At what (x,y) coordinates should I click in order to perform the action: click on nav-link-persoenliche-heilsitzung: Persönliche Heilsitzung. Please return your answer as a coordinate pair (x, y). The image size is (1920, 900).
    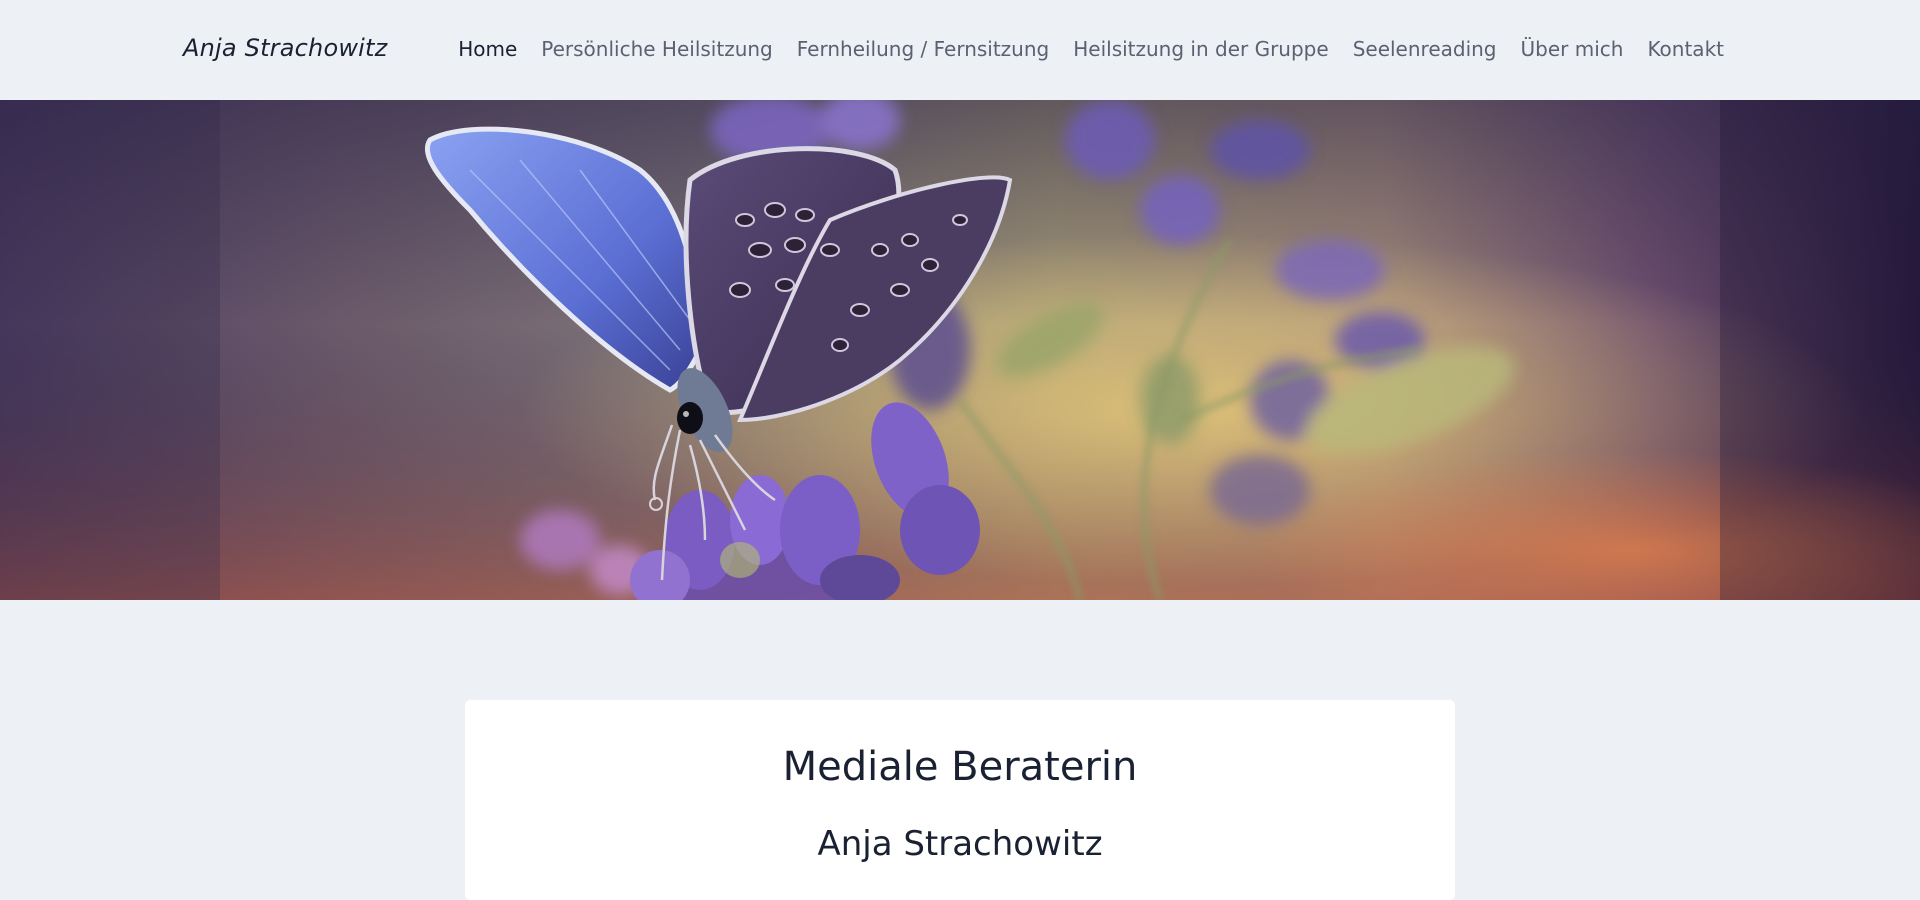
    Looking at the image, I should click on (656, 49).